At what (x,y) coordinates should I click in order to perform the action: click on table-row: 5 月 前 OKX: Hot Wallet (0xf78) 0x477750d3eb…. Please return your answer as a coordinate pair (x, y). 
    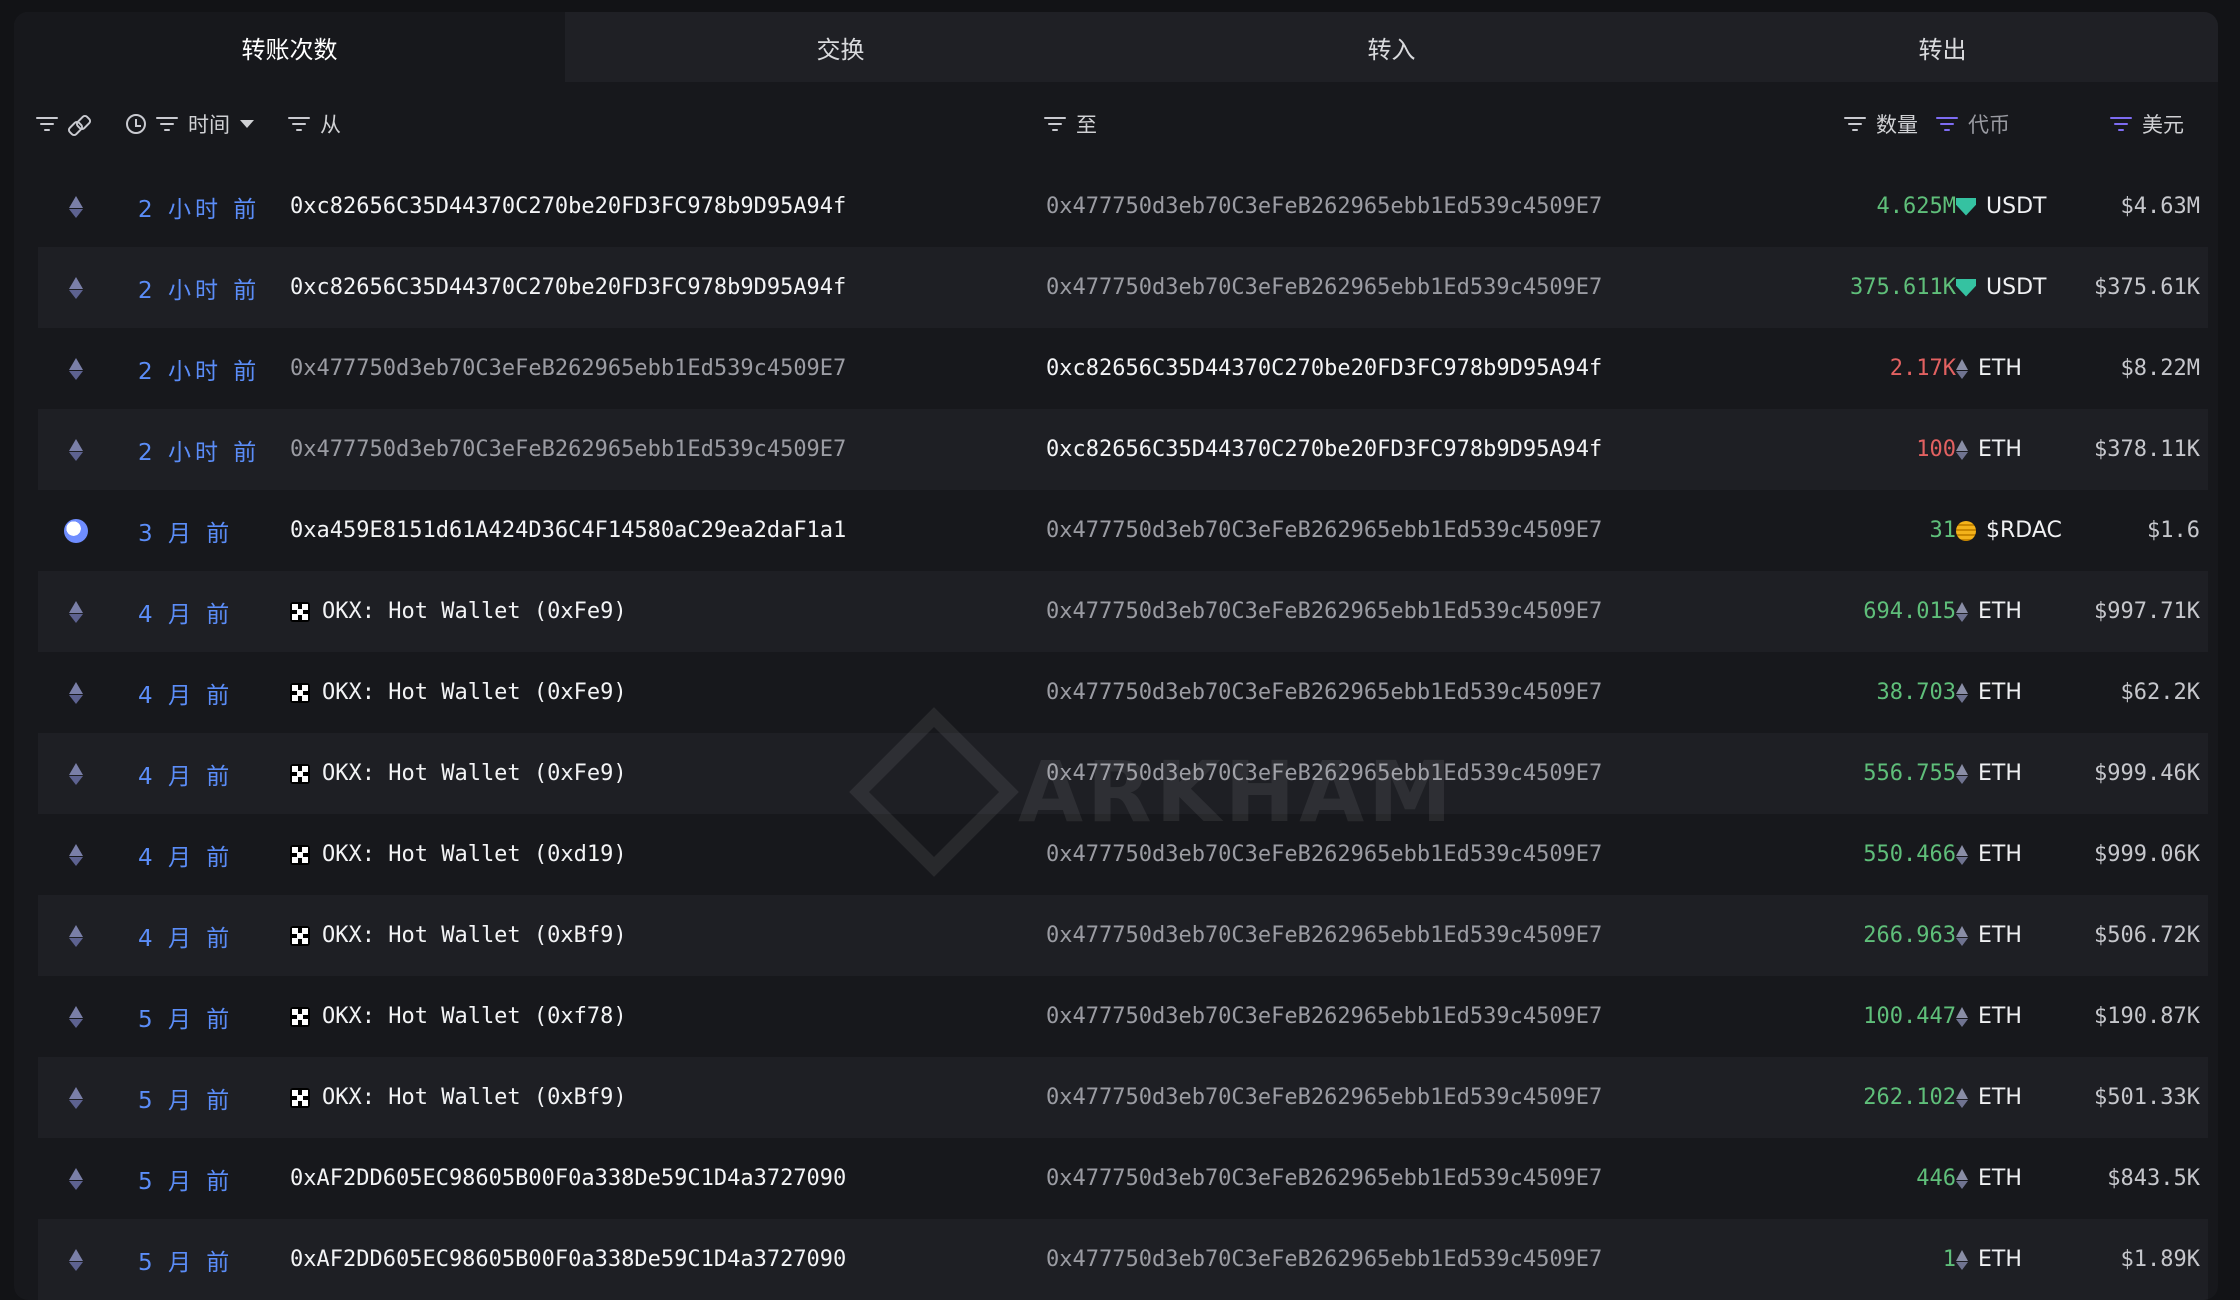
    Looking at the image, I should click on (1123, 1016).